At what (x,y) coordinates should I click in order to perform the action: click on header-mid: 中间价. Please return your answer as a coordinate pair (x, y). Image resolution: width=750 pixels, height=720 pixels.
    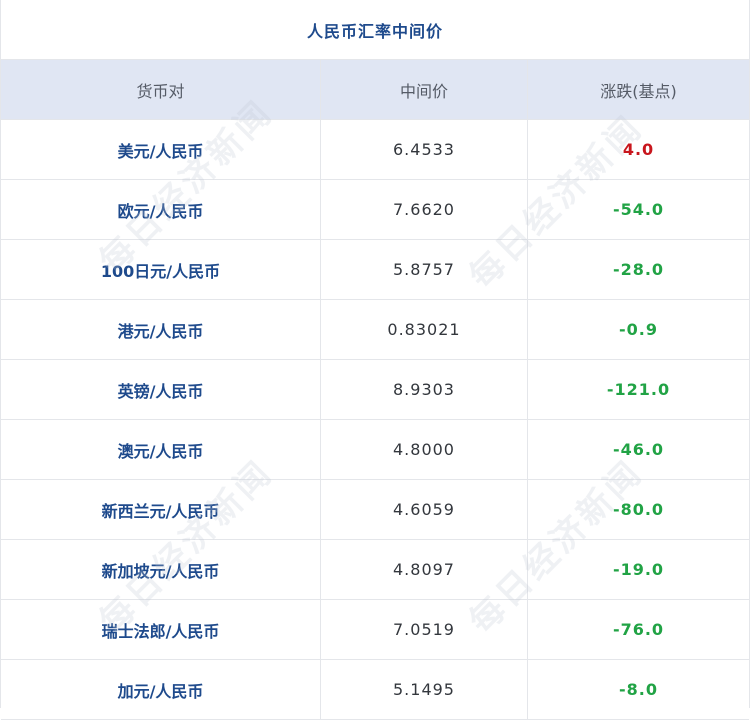
    Looking at the image, I should click on (424, 89).